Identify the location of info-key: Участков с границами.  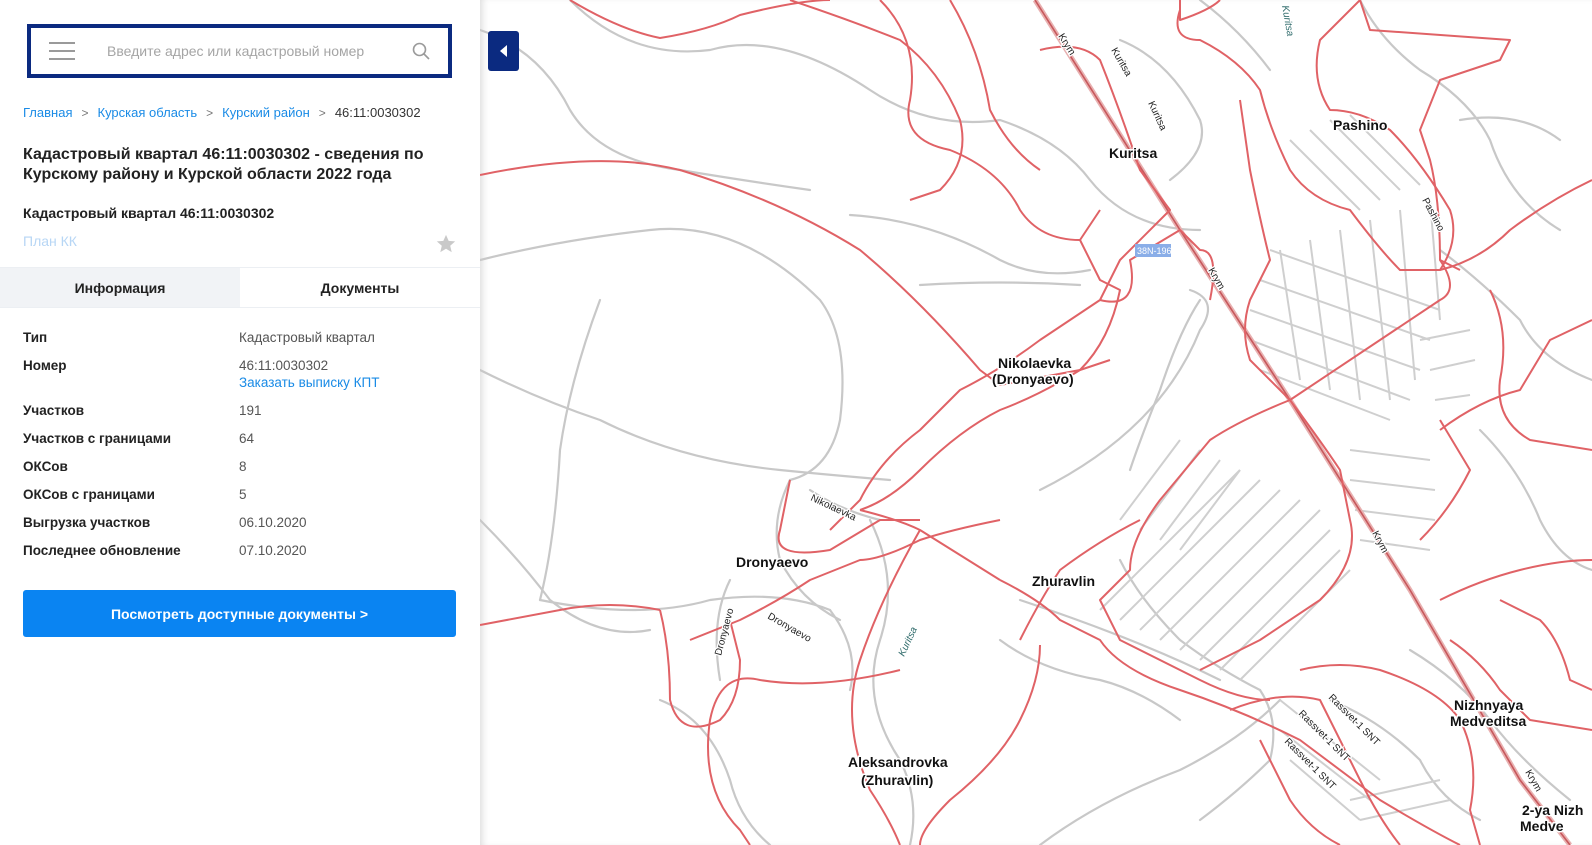
(97, 438).